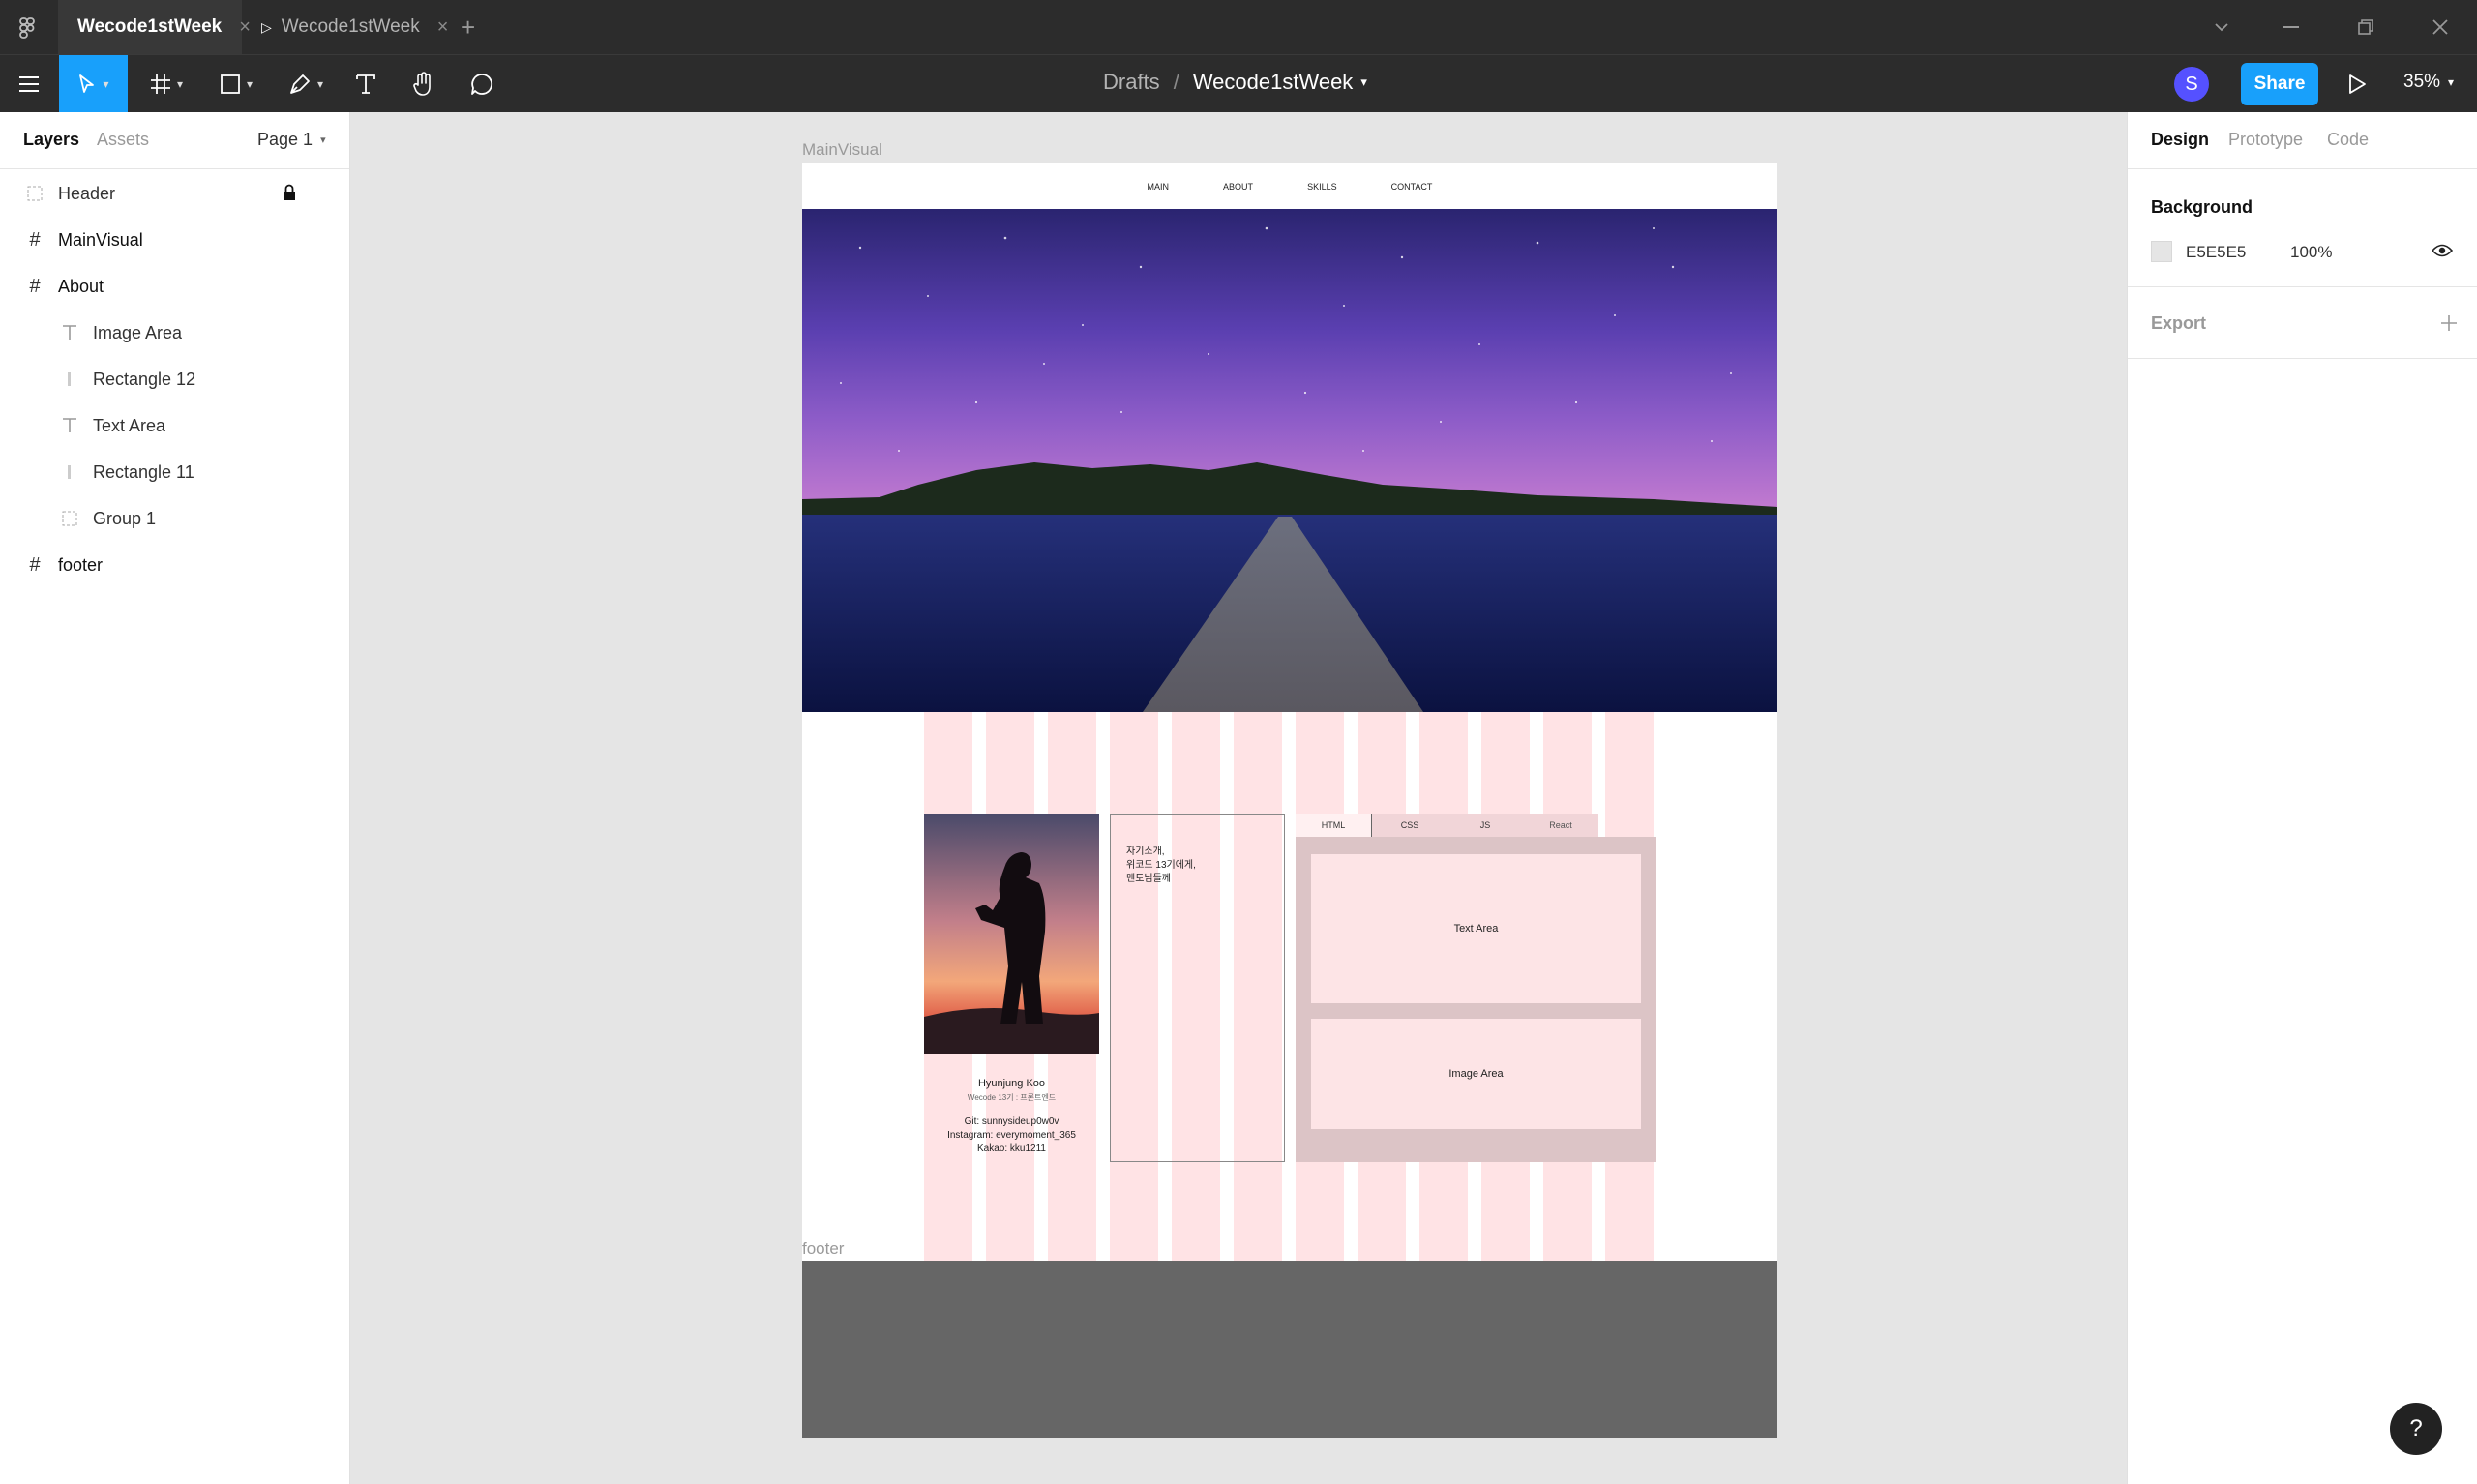 Image resolution: width=2477 pixels, height=1484 pixels. What do you see at coordinates (2279, 84) in the screenshot?
I see `share-button: Share` at bounding box center [2279, 84].